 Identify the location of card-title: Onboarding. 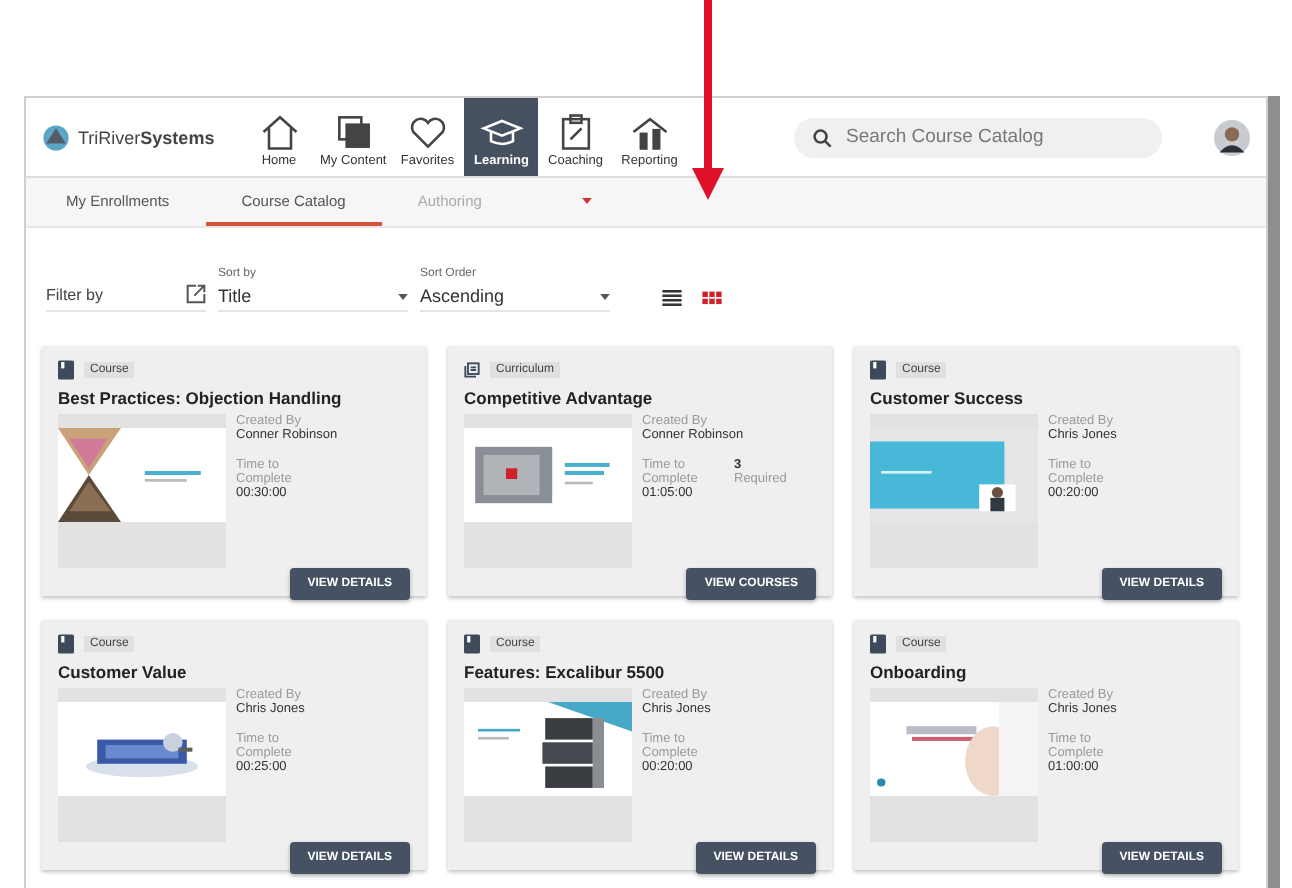
(919, 672).